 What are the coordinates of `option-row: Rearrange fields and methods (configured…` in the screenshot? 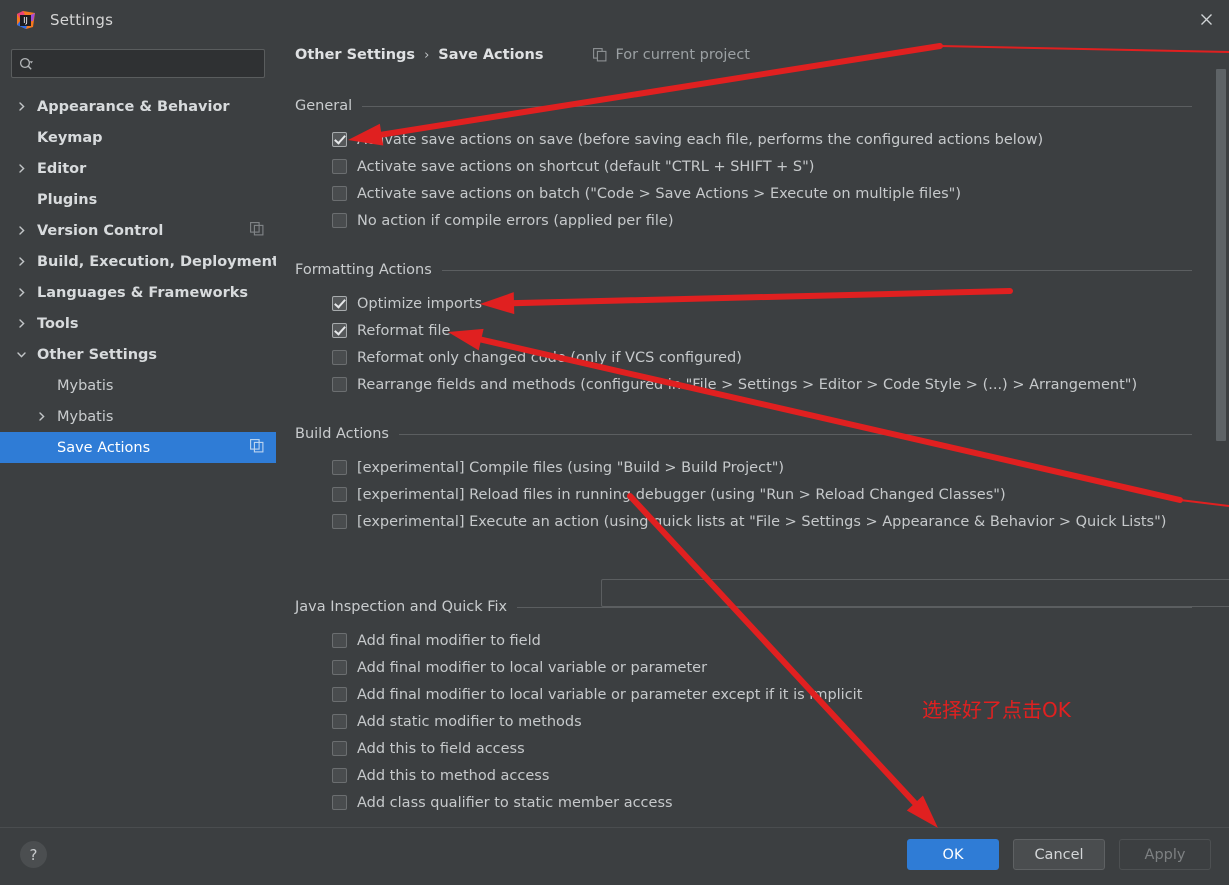 It's located at (743, 384).